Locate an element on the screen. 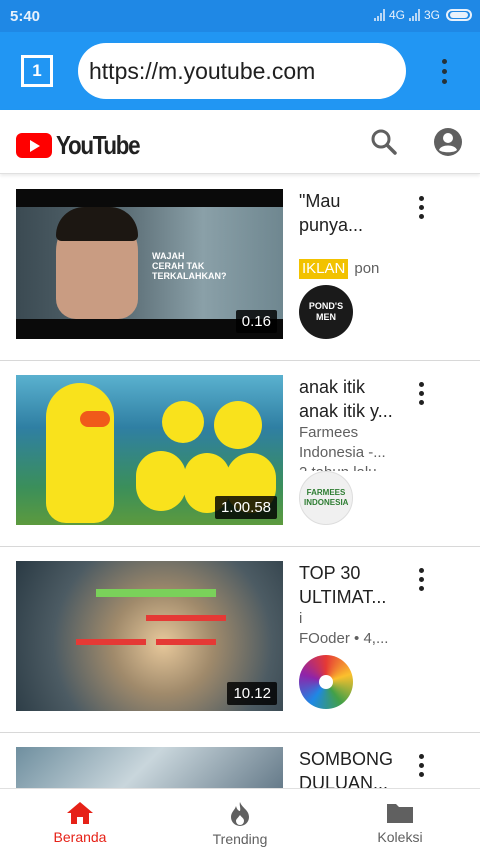  channel-avatar-2: FARMEES INDONESIA is located at coordinates (326, 498).